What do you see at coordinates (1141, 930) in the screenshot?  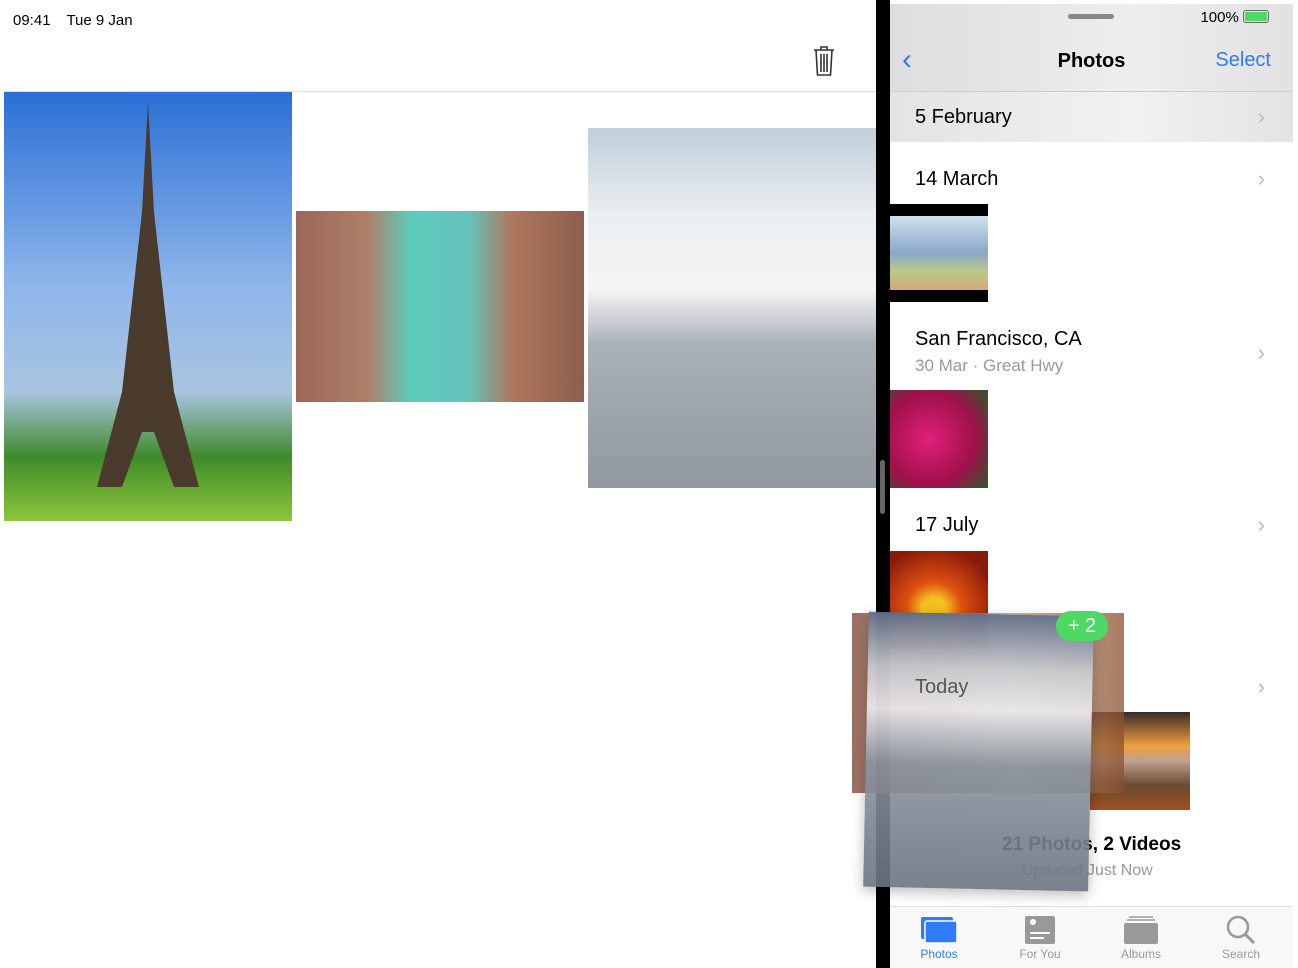 I see `albums-icon` at bounding box center [1141, 930].